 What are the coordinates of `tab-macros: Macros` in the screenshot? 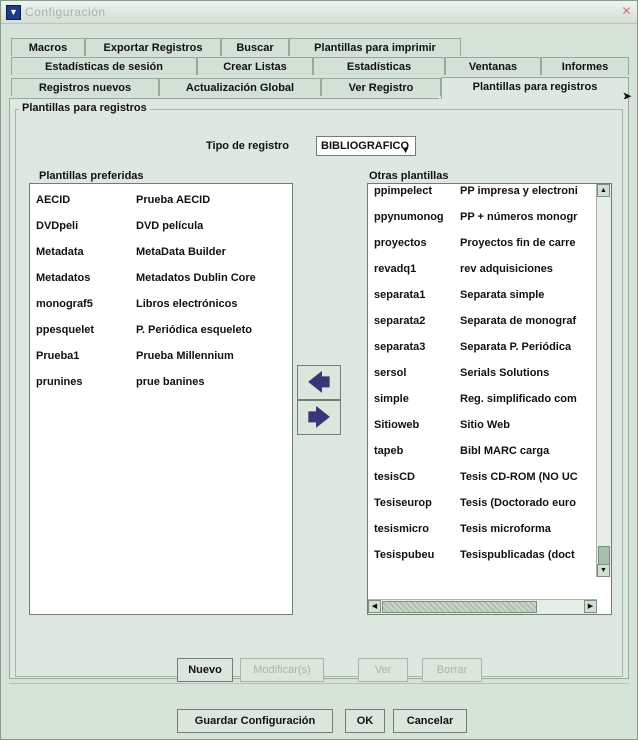 It's located at (48, 47).